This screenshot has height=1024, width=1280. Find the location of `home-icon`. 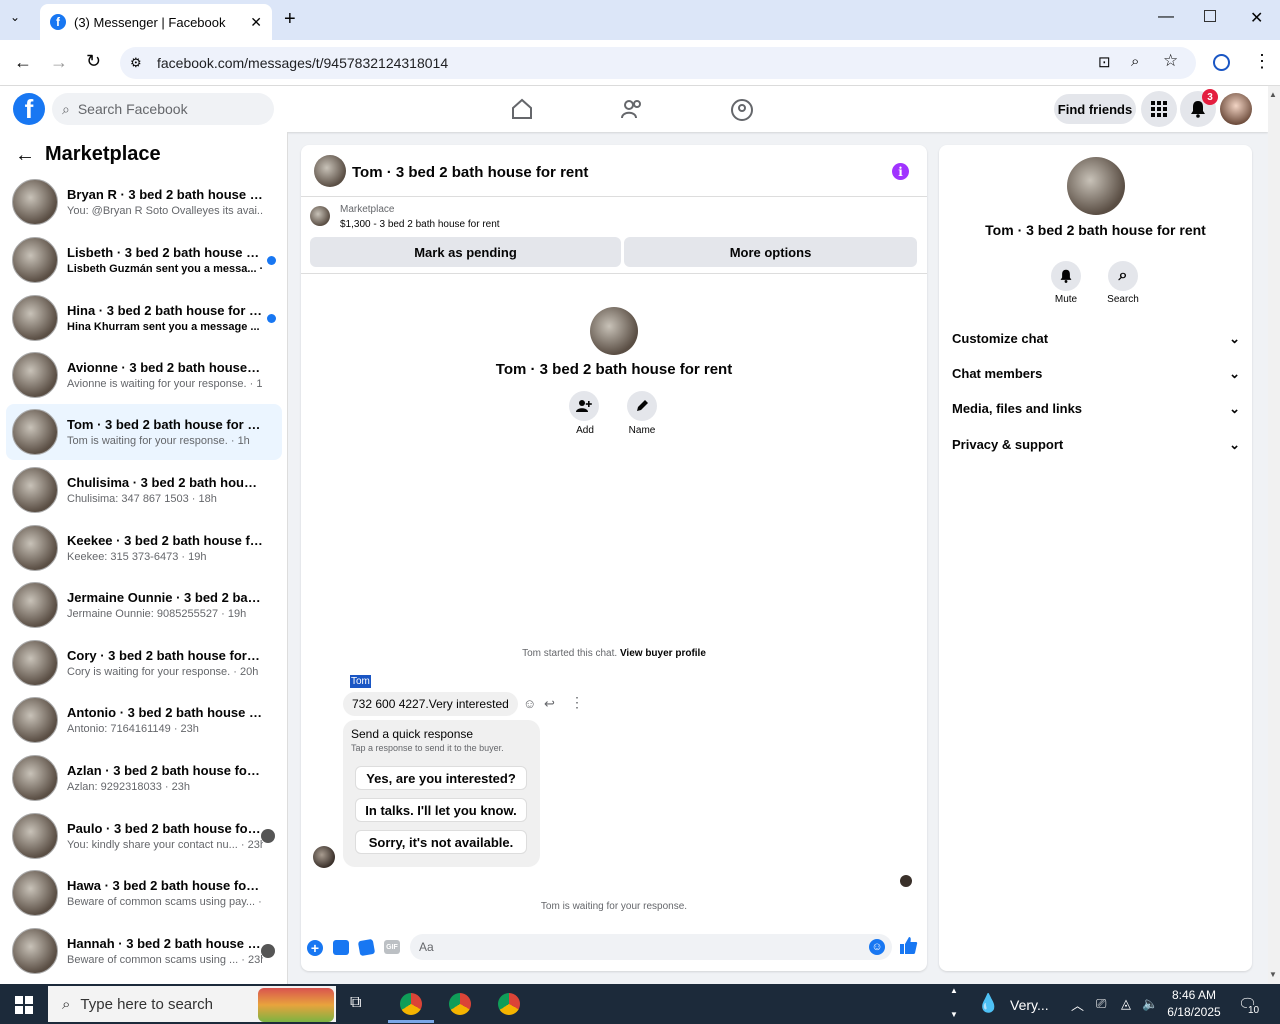

home-icon is located at coordinates (522, 109).